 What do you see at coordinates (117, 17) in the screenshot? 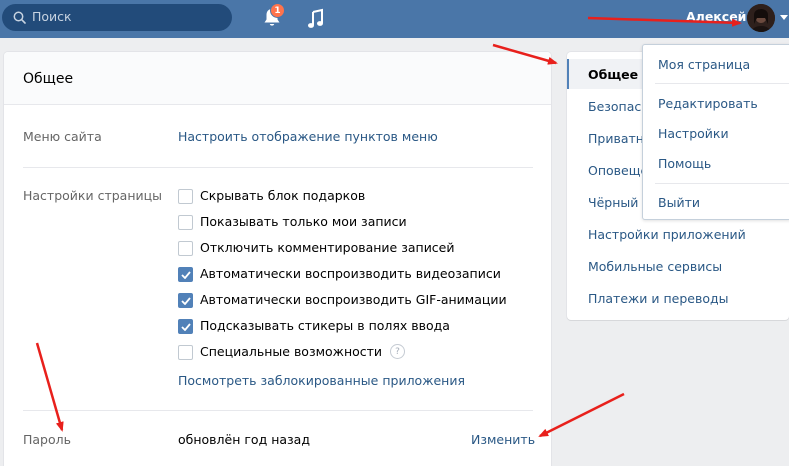
I see `search-box: Поиск` at bounding box center [117, 17].